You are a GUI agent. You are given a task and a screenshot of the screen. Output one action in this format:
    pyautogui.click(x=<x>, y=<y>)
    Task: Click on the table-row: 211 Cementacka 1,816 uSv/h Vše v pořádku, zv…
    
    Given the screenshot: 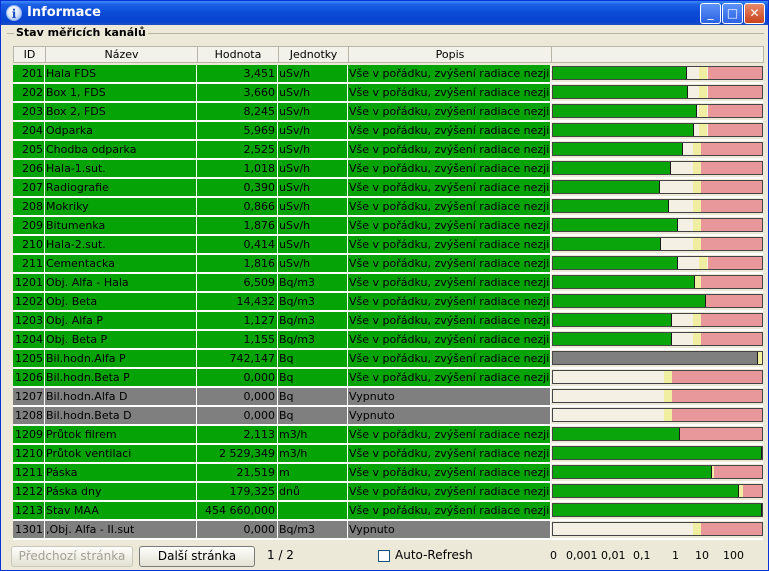 What is the action you would take?
    pyautogui.click(x=282, y=263)
    